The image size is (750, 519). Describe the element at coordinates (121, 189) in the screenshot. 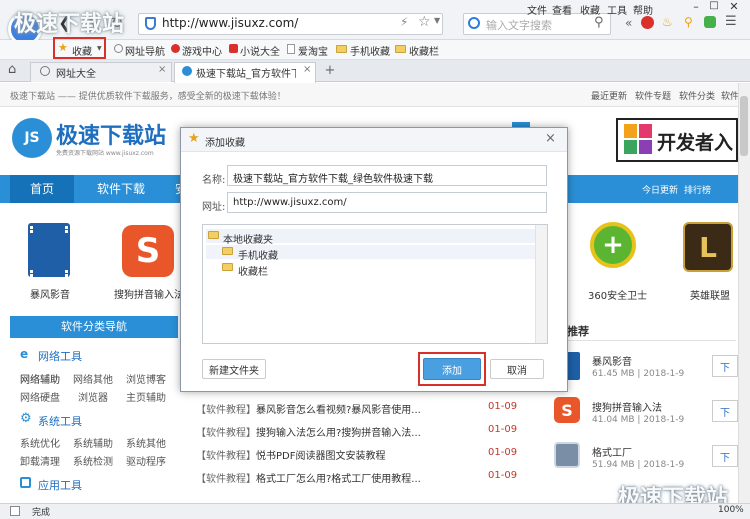

I see `nav-software: 软件下载` at that location.